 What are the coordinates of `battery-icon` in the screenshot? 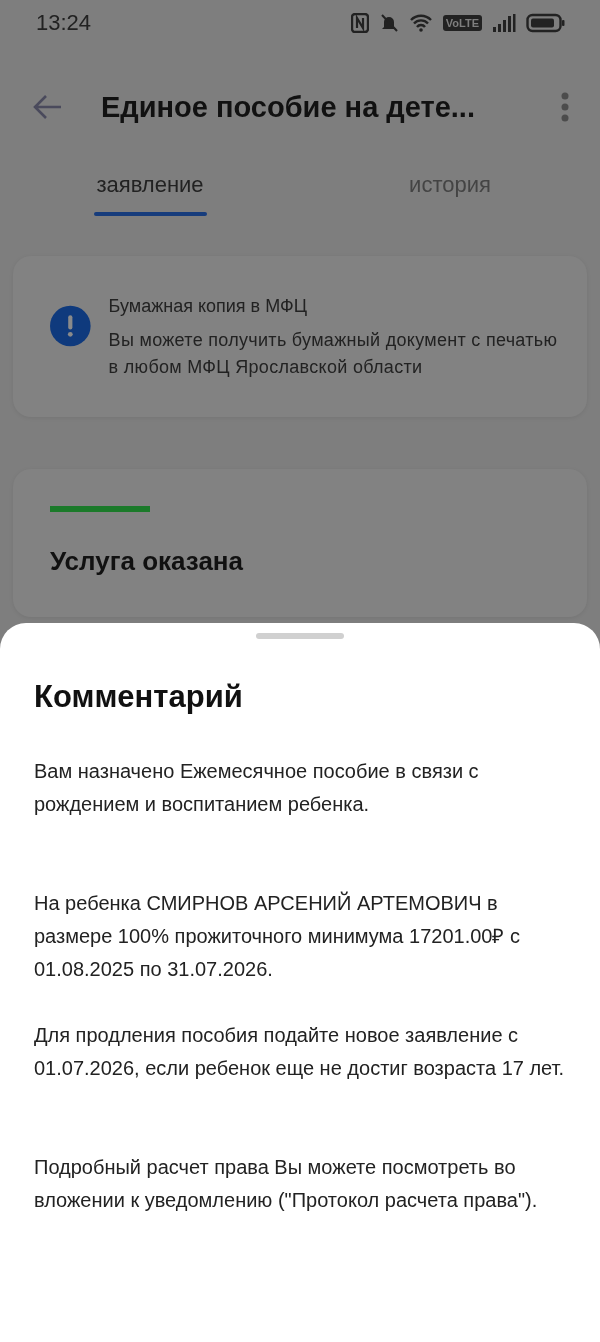 It's located at (546, 23).